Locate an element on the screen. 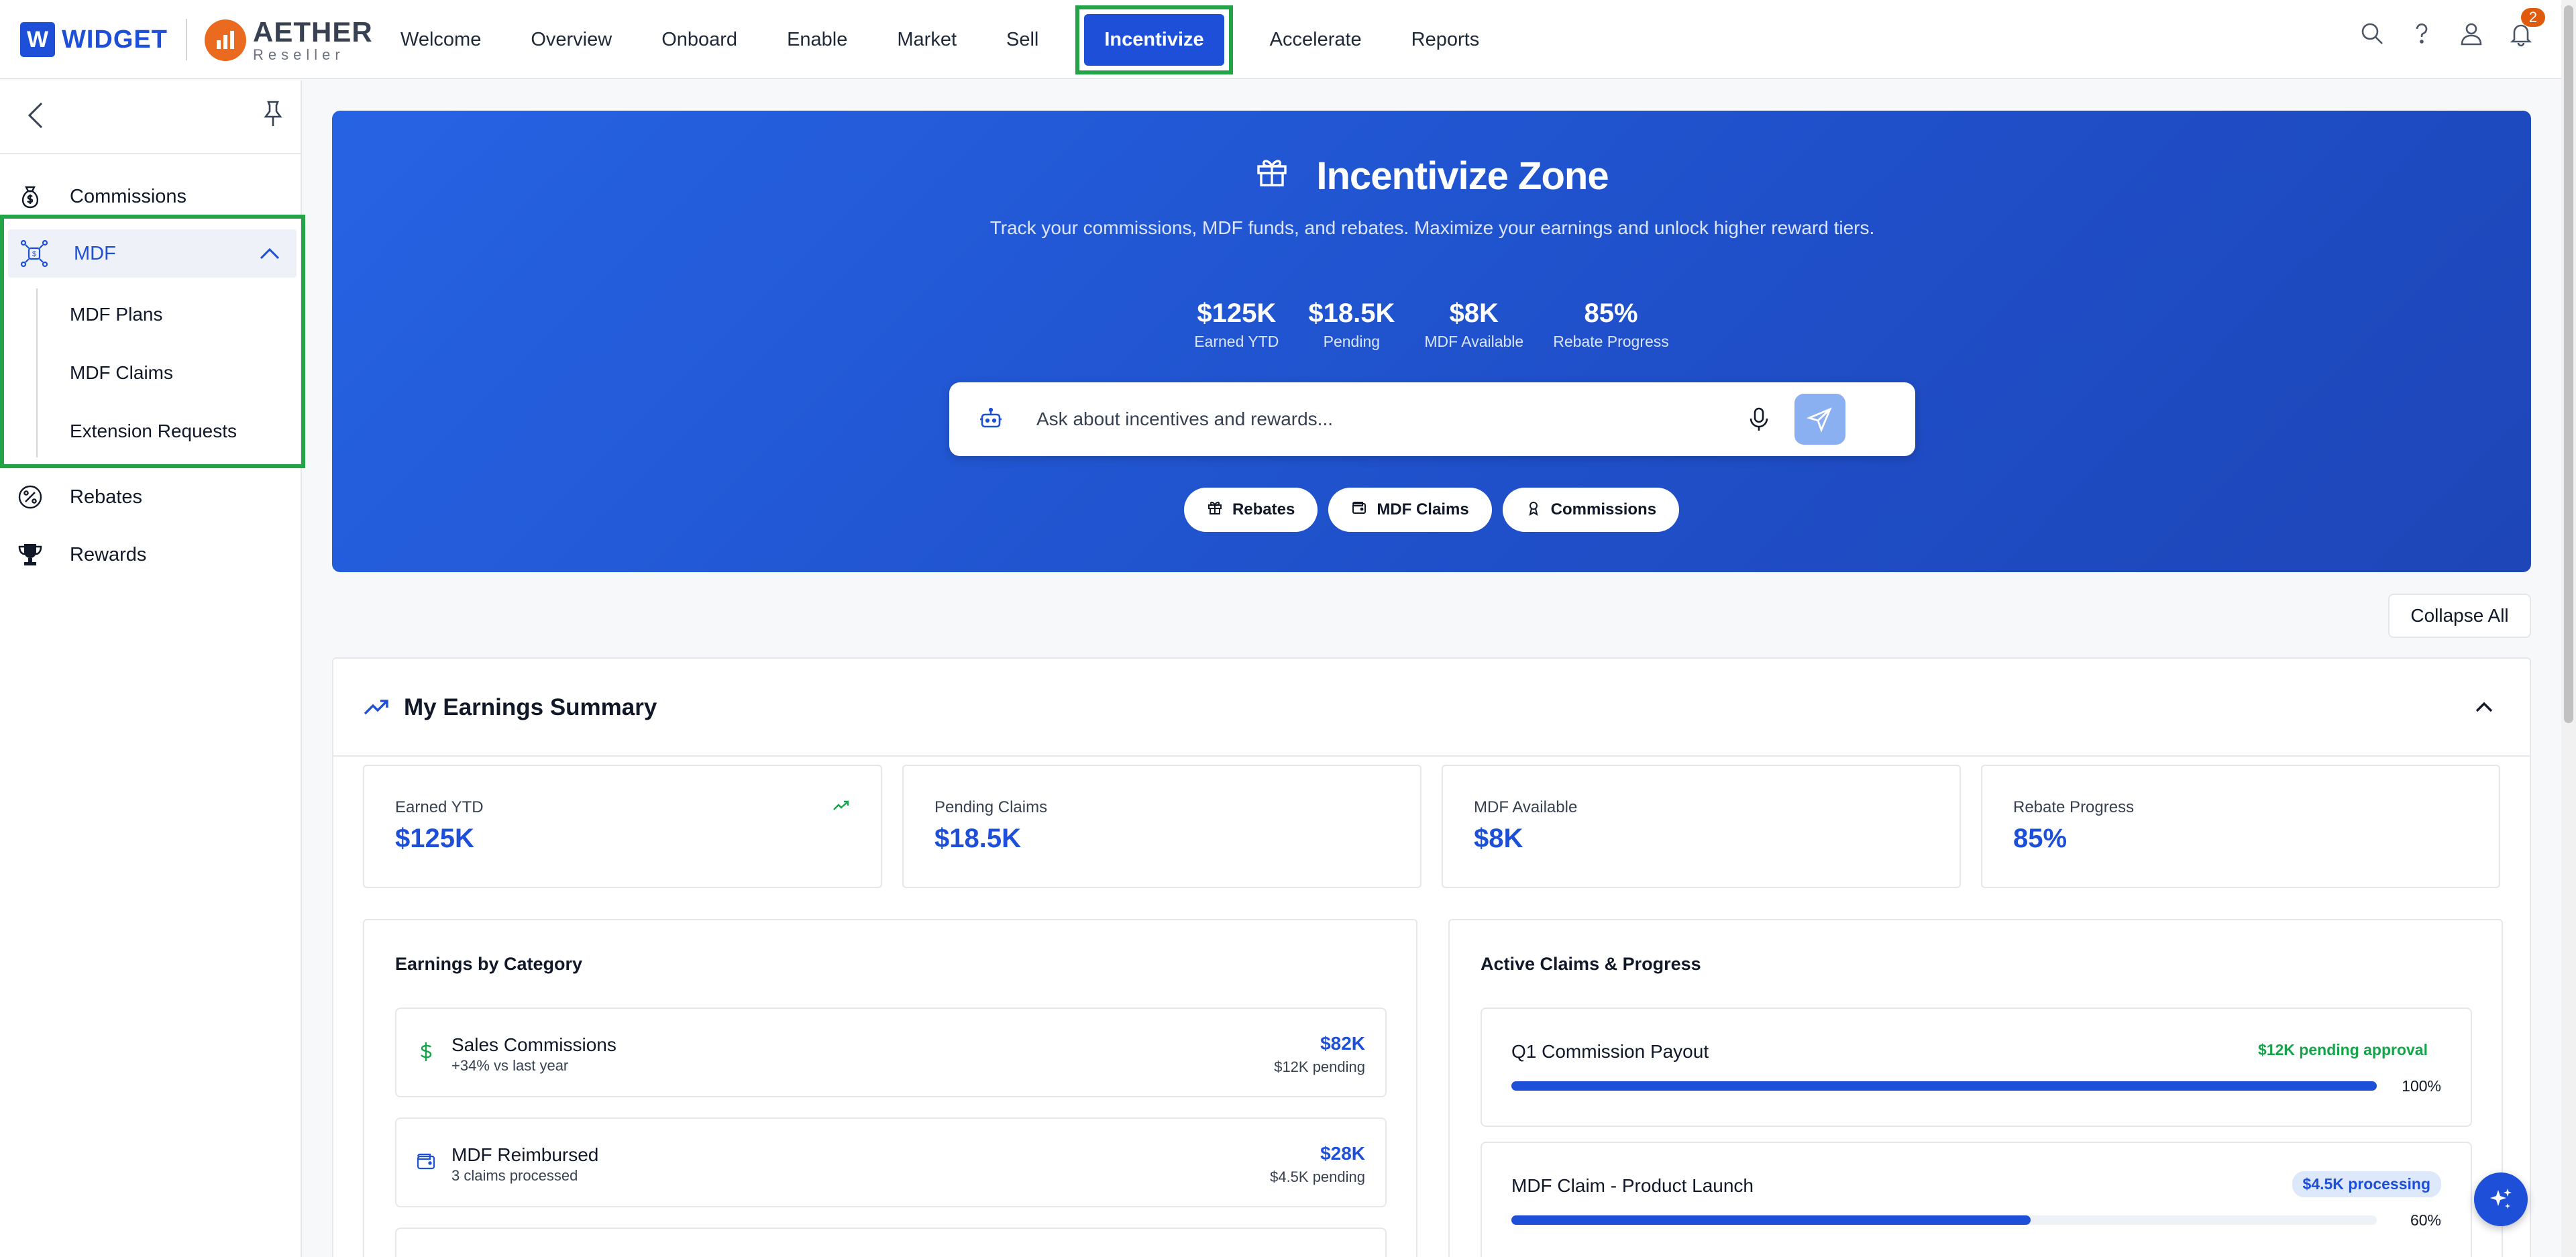  pin-icon is located at coordinates (273, 114).